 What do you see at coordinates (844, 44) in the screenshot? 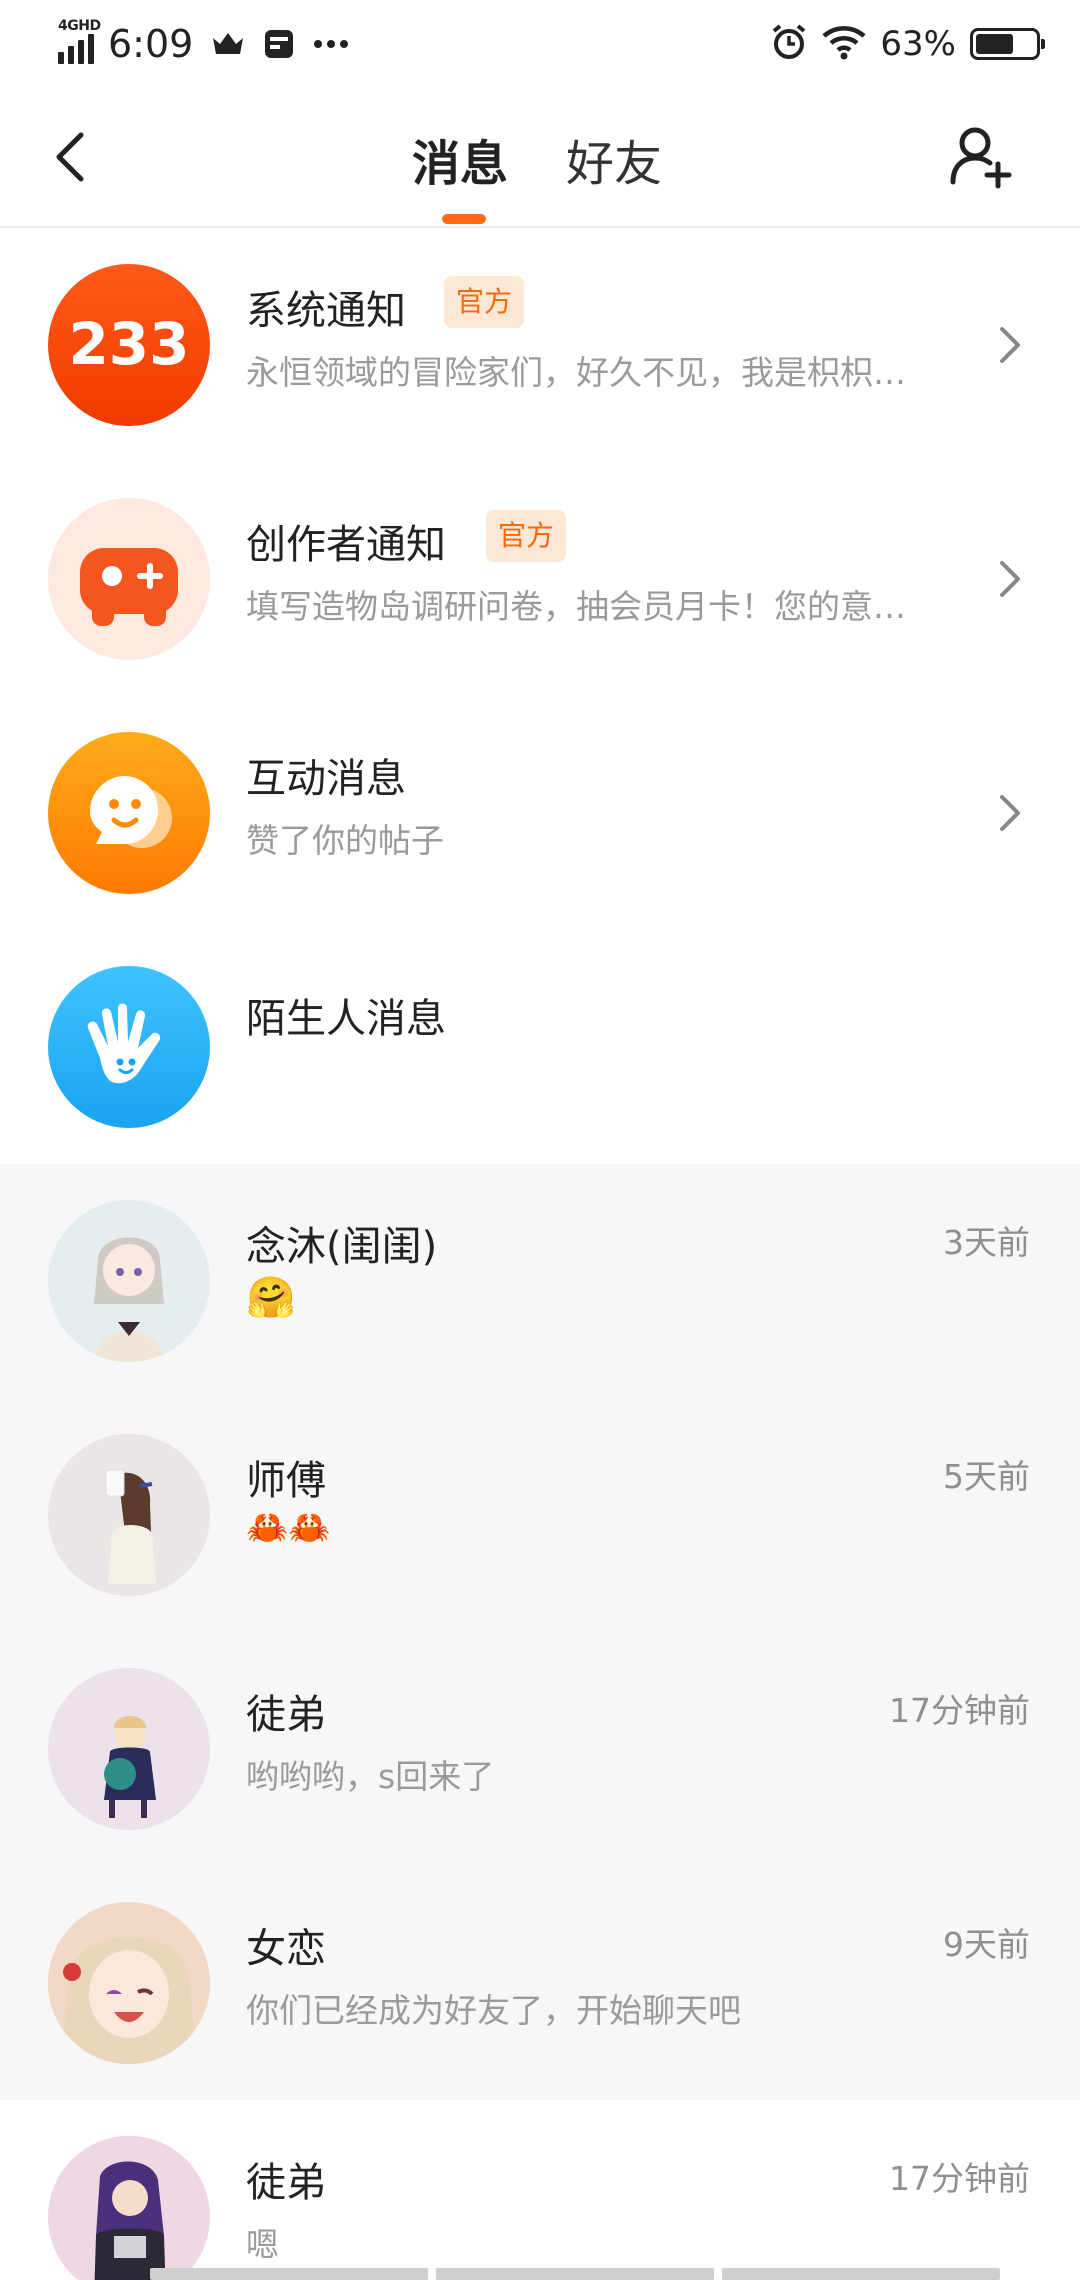
I see `wifi-icon` at bounding box center [844, 44].